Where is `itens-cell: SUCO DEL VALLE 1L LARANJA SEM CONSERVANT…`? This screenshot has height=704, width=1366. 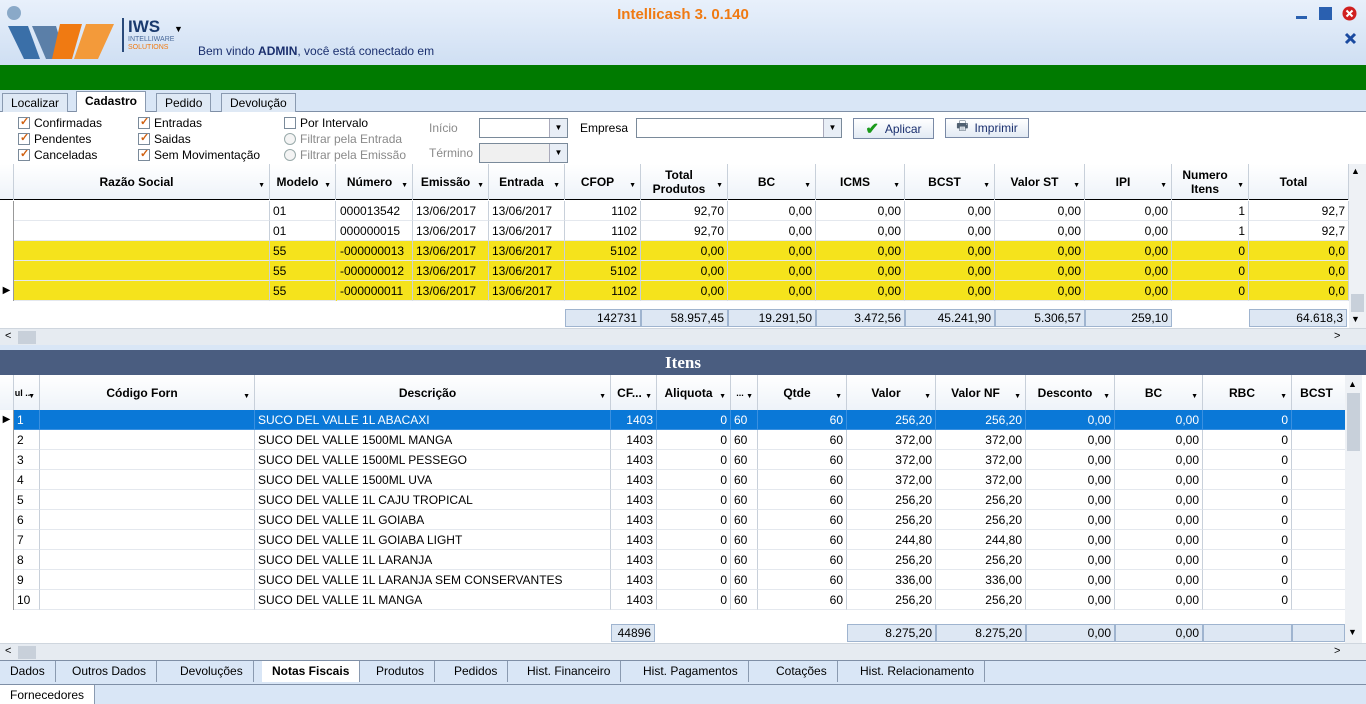 itens-cell: SUCO DEL VALLE 1L LARANJA SEM CONSERVANT… is located at coordinates (433, 580).